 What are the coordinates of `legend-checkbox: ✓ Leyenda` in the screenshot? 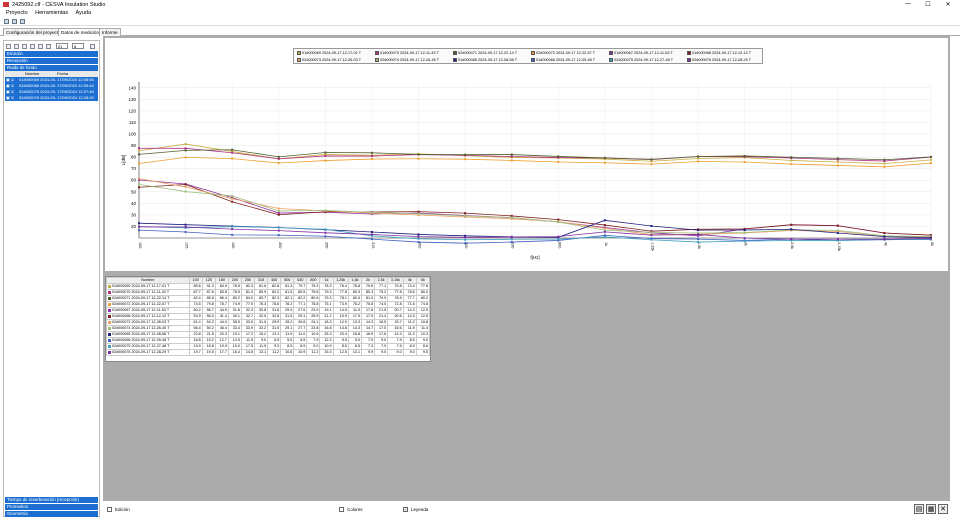 It's located at (415, 510).